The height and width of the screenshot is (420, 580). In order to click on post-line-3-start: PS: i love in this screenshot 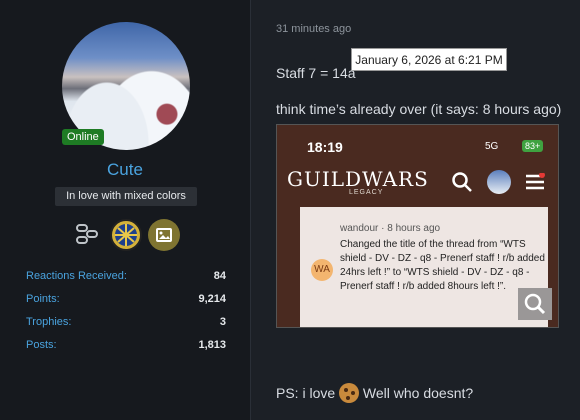, I will do `click(306, 393)`.